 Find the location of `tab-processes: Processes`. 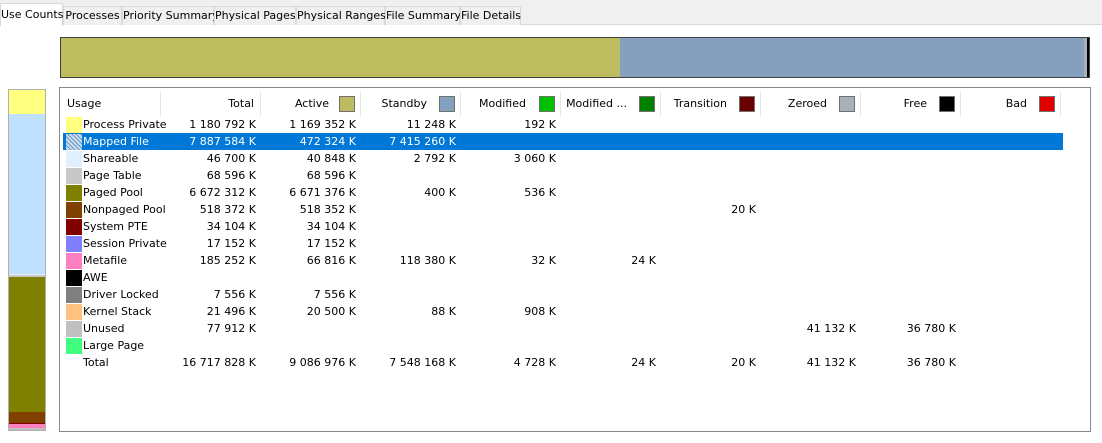

tab-processes: Processes is located at coordinates (92, 15).